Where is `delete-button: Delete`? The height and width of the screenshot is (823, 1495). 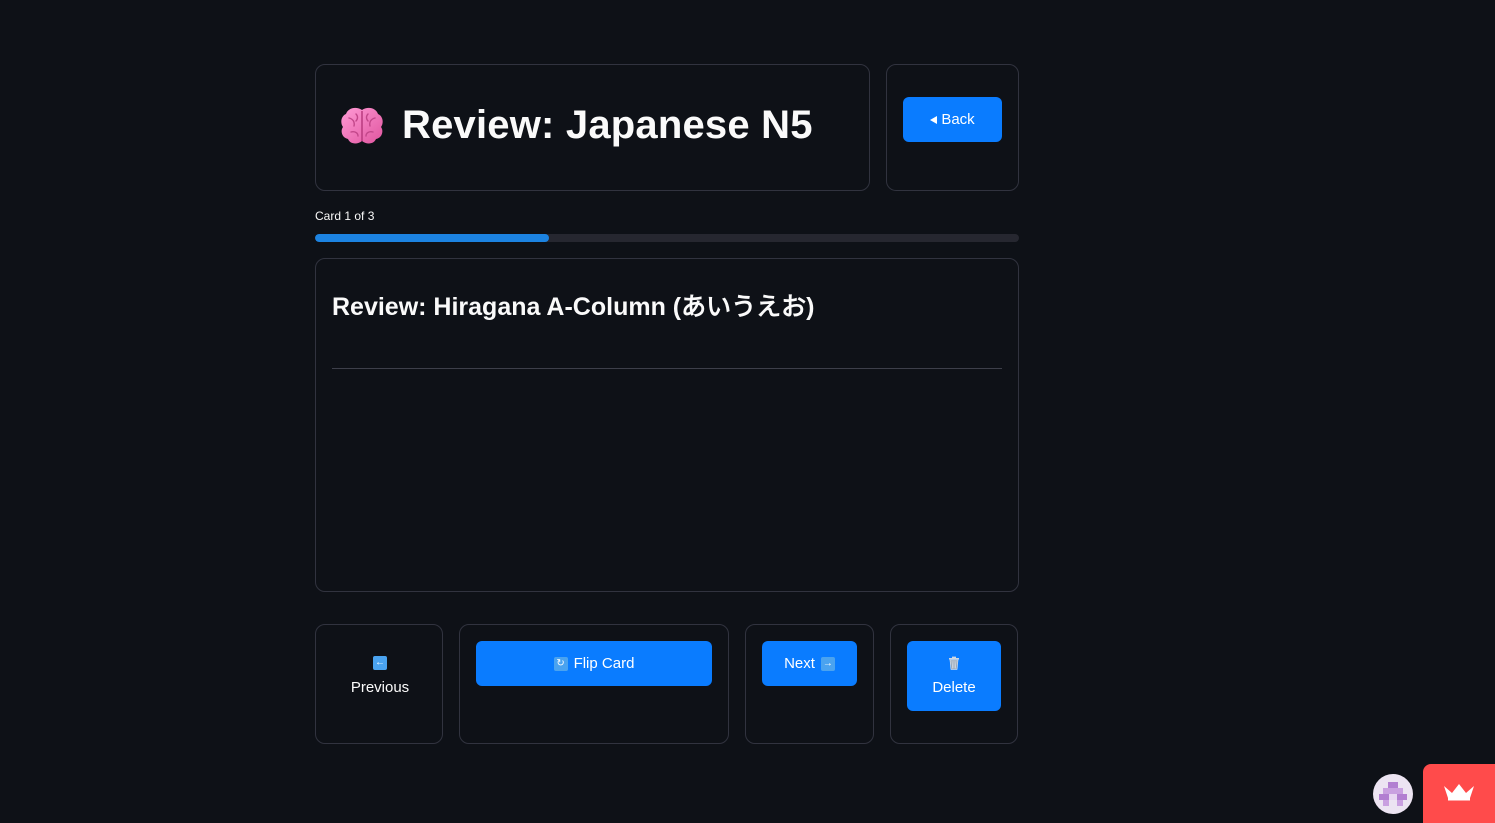 delete-button: Delete is located at coordinates (954, 676).